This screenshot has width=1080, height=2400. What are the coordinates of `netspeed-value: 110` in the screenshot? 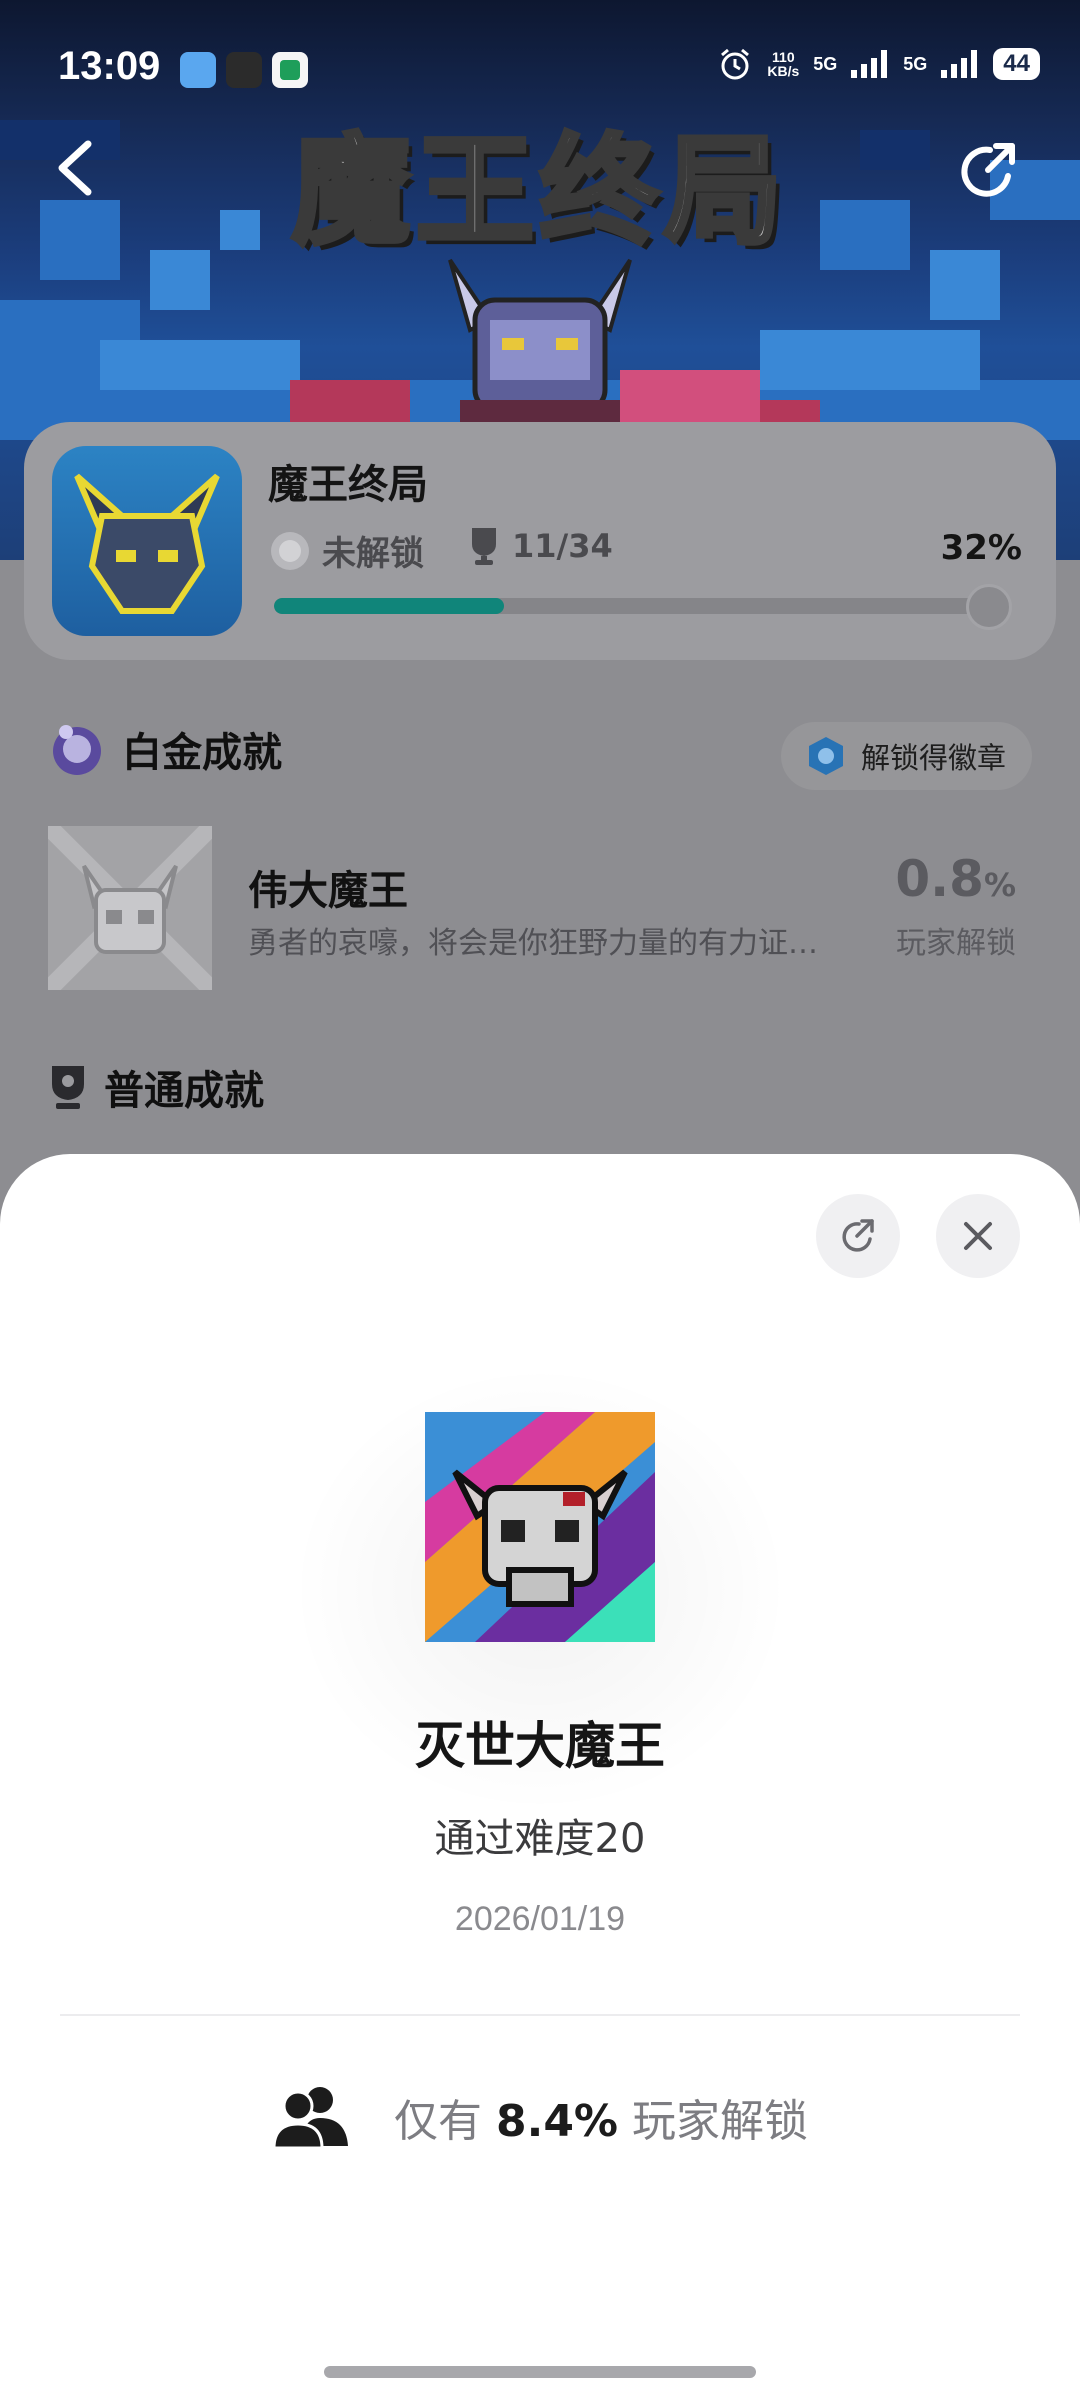 It's located at (783, 57).